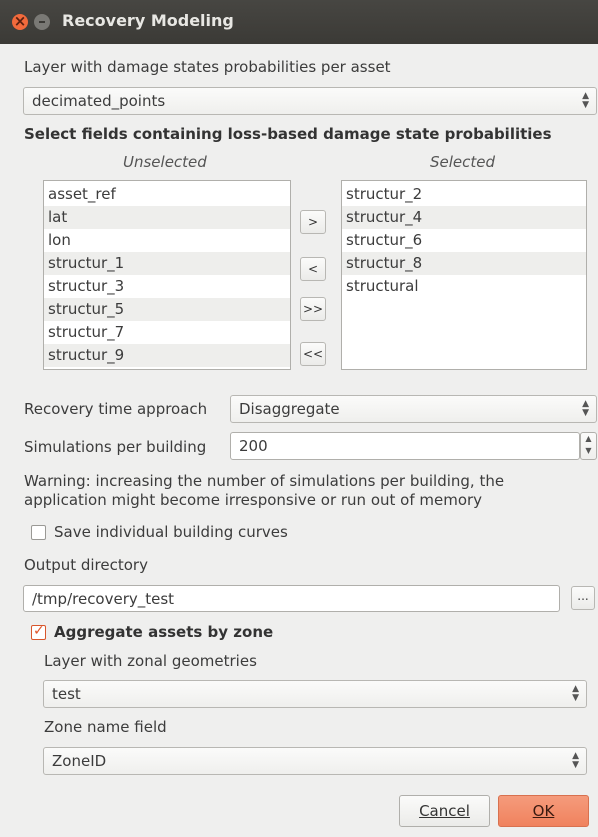 The image size is (598, 837). What do you see at coordinates (289, 409) in the screenshot?
I see `recovery-approach-value: Disaggregate` at bounding box center [289, 409].